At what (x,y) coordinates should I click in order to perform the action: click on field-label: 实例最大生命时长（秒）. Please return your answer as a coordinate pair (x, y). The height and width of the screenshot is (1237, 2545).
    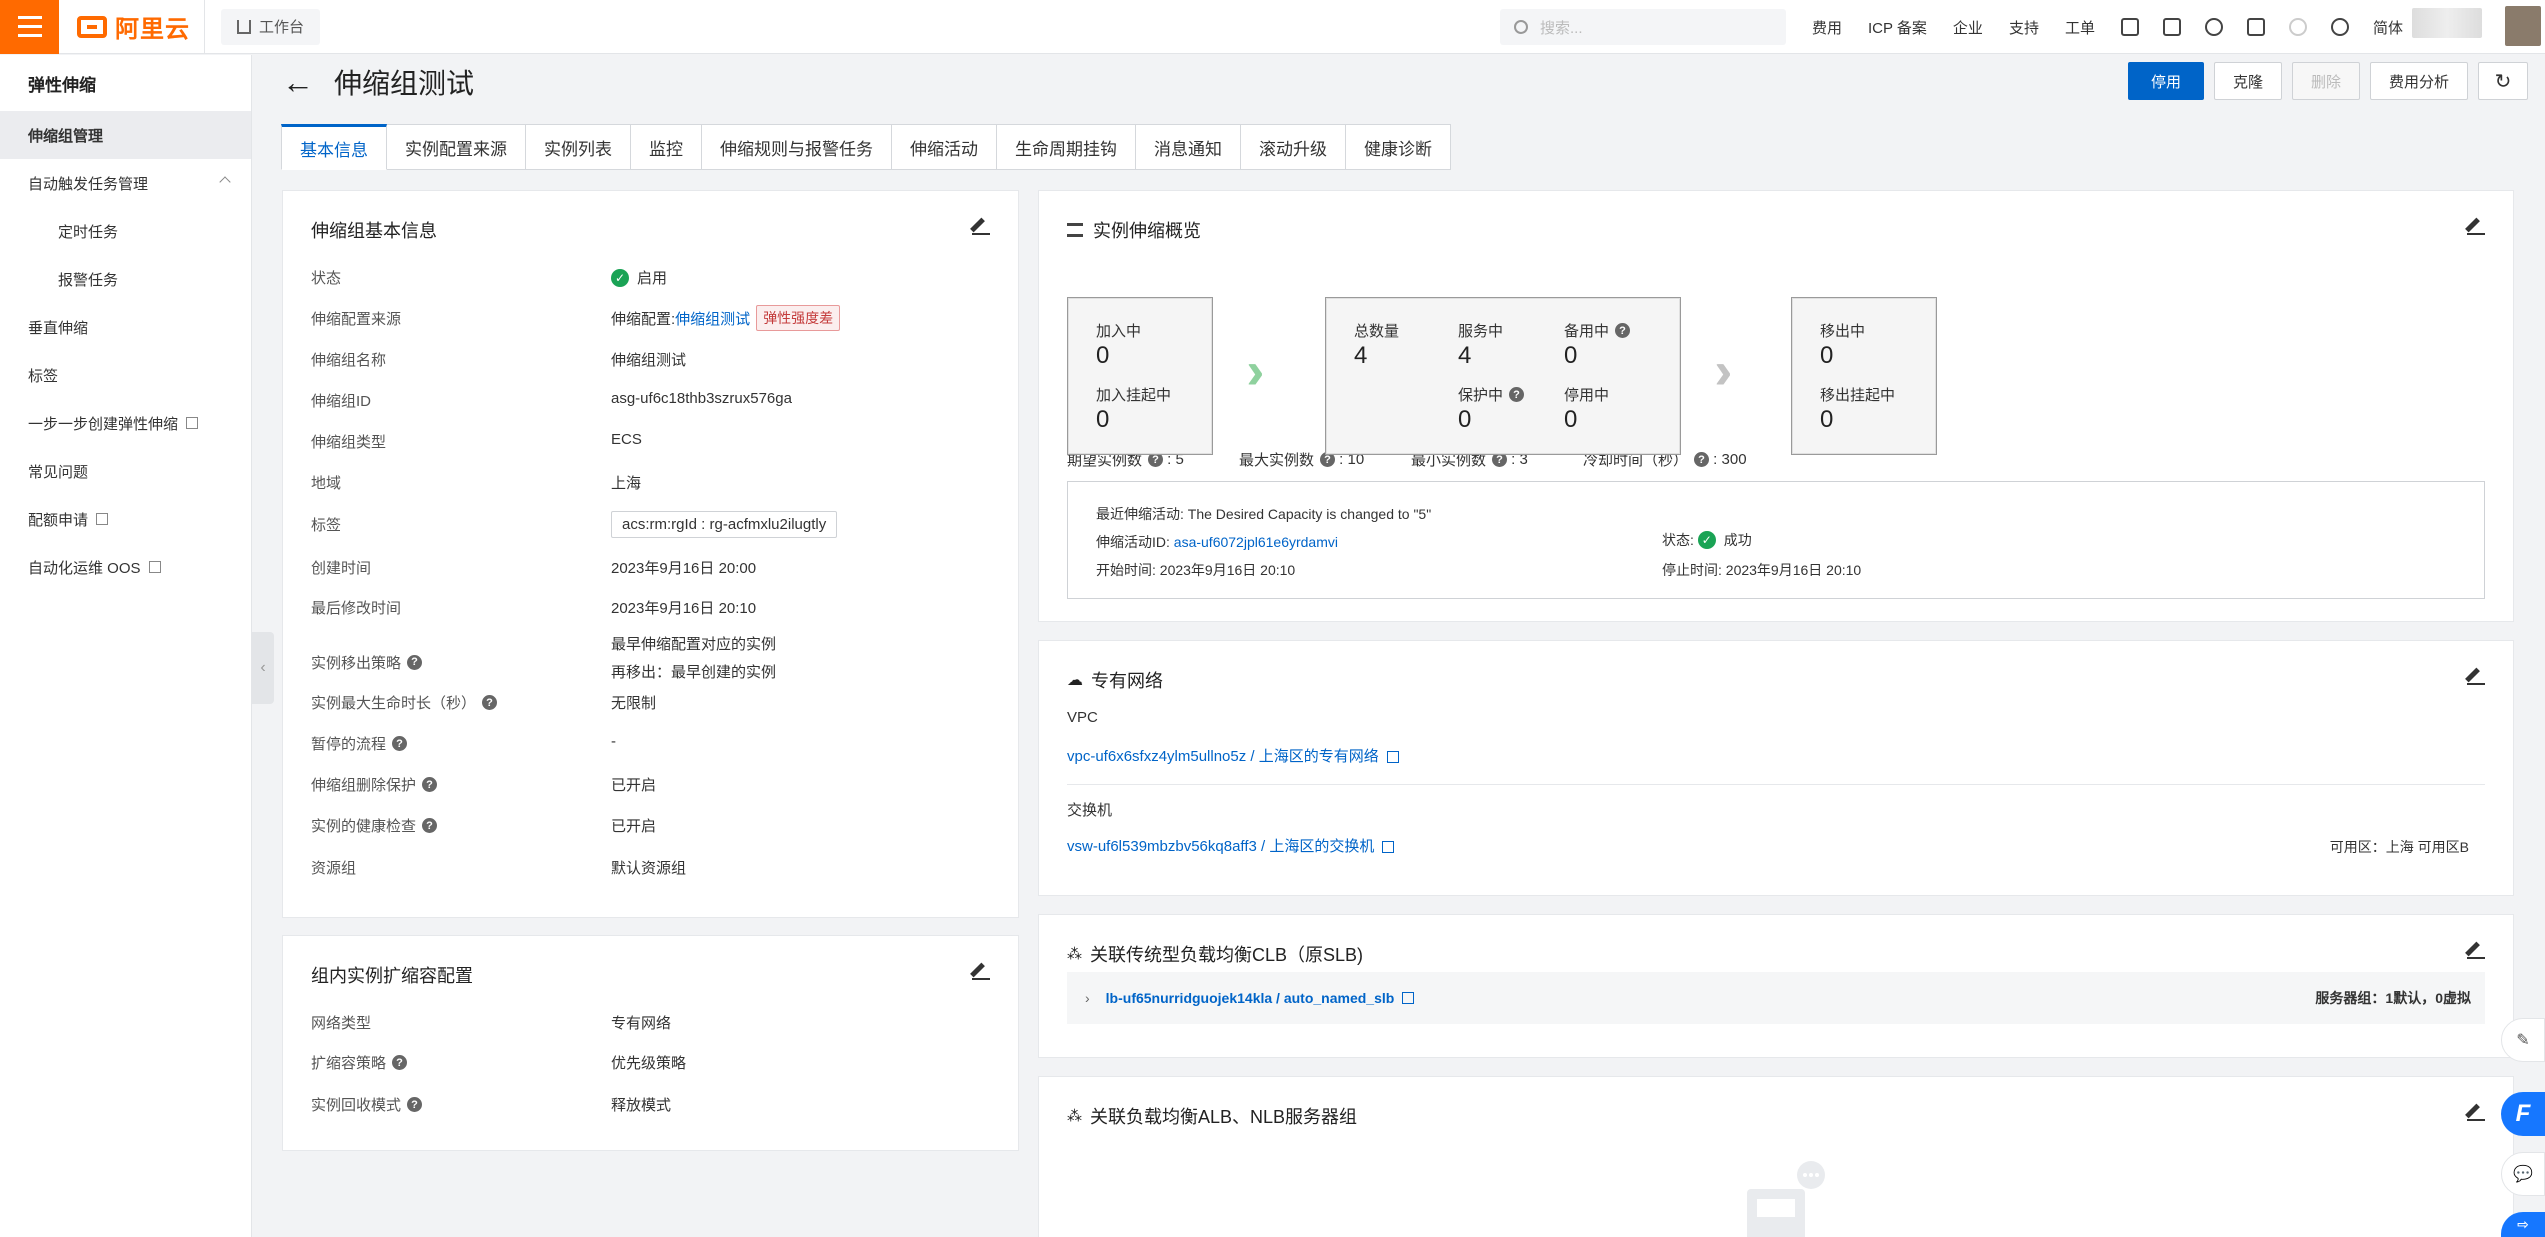
    Looking at the image, I should click on (394, 703).